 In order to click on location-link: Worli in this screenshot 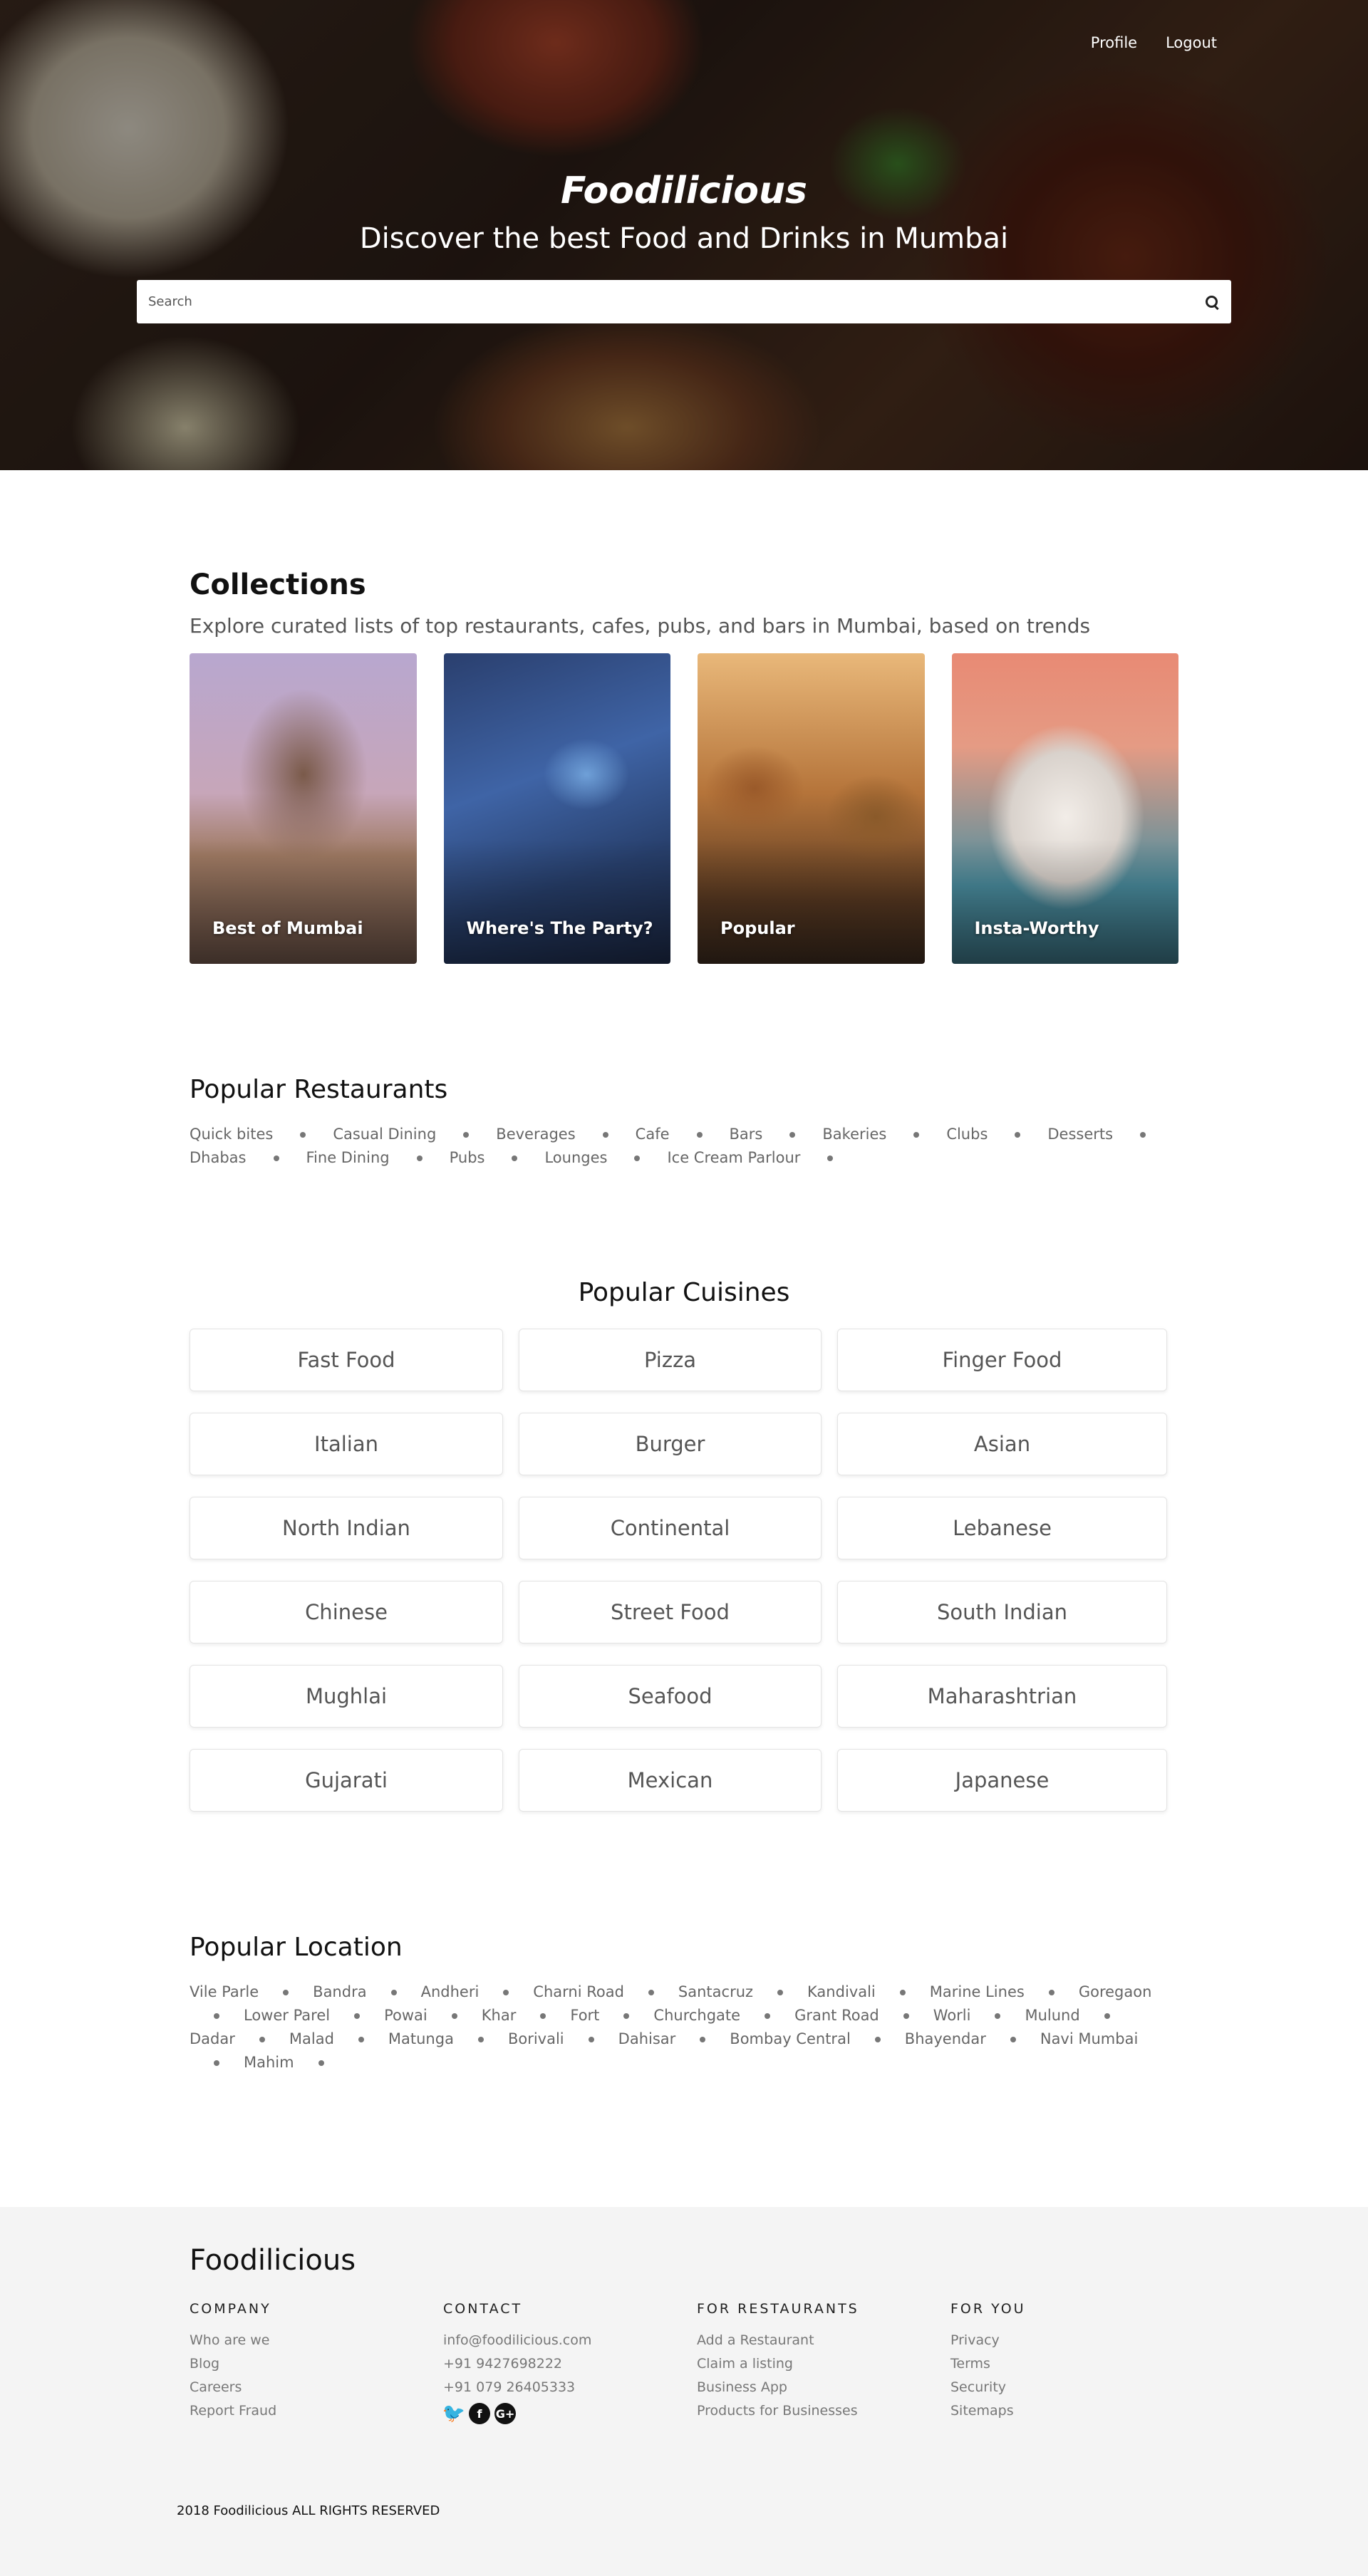, I will do `click(952, 2015)`.